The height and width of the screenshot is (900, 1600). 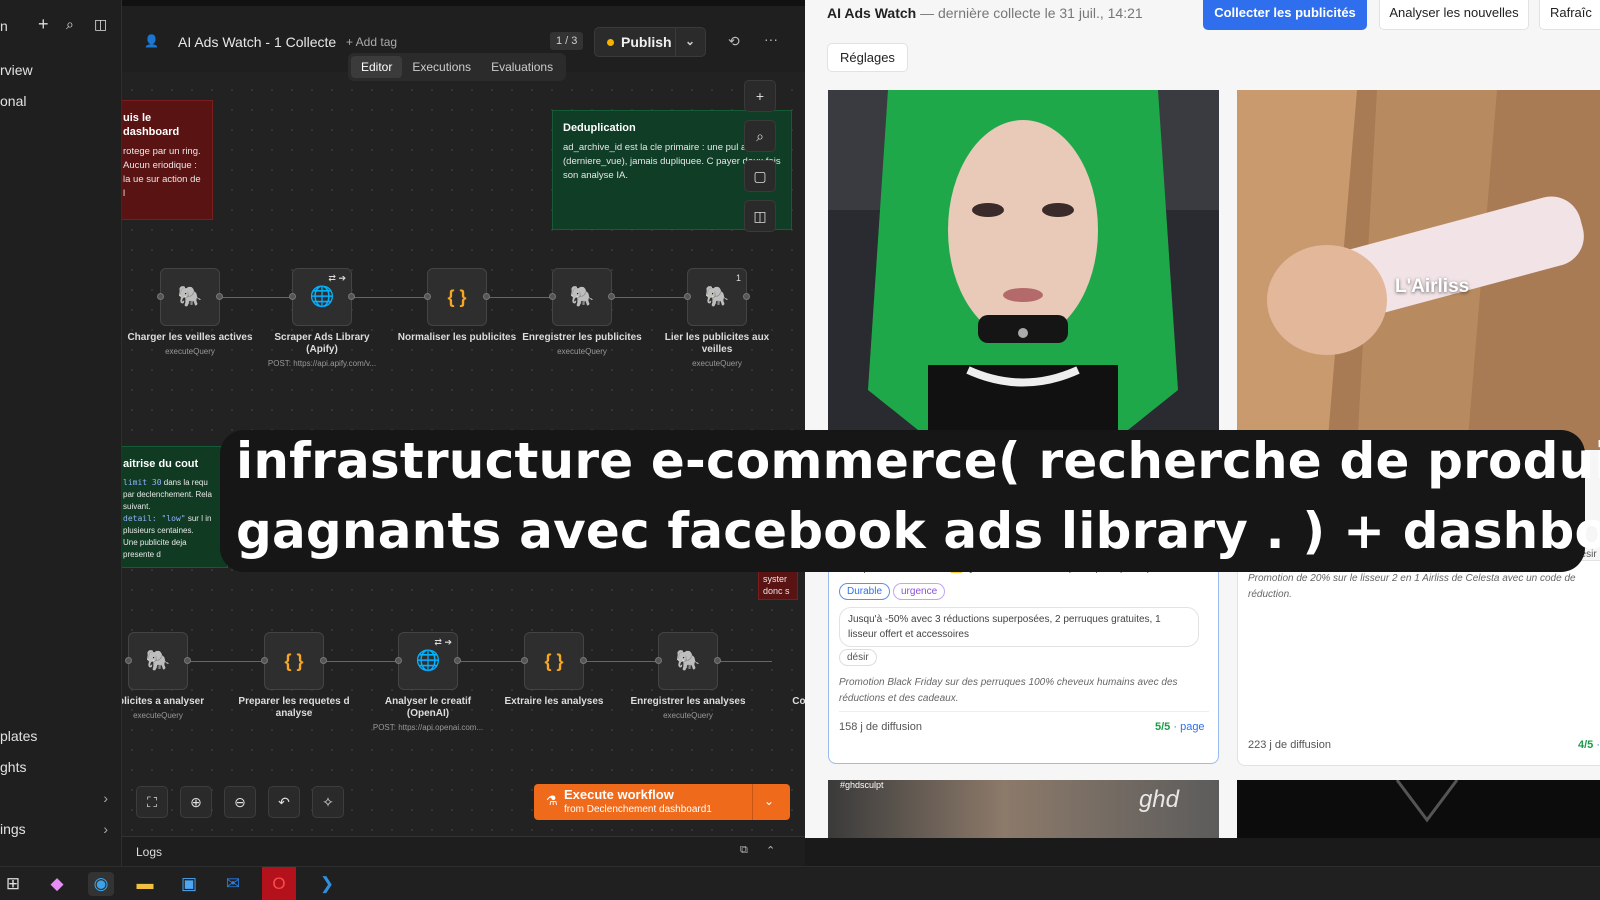 What do you see at coordinates (257, 42) in the screenshot?
I see `workflow-title: AI Ads Watch - 1 Collecte` at bounding box center [257, 42].